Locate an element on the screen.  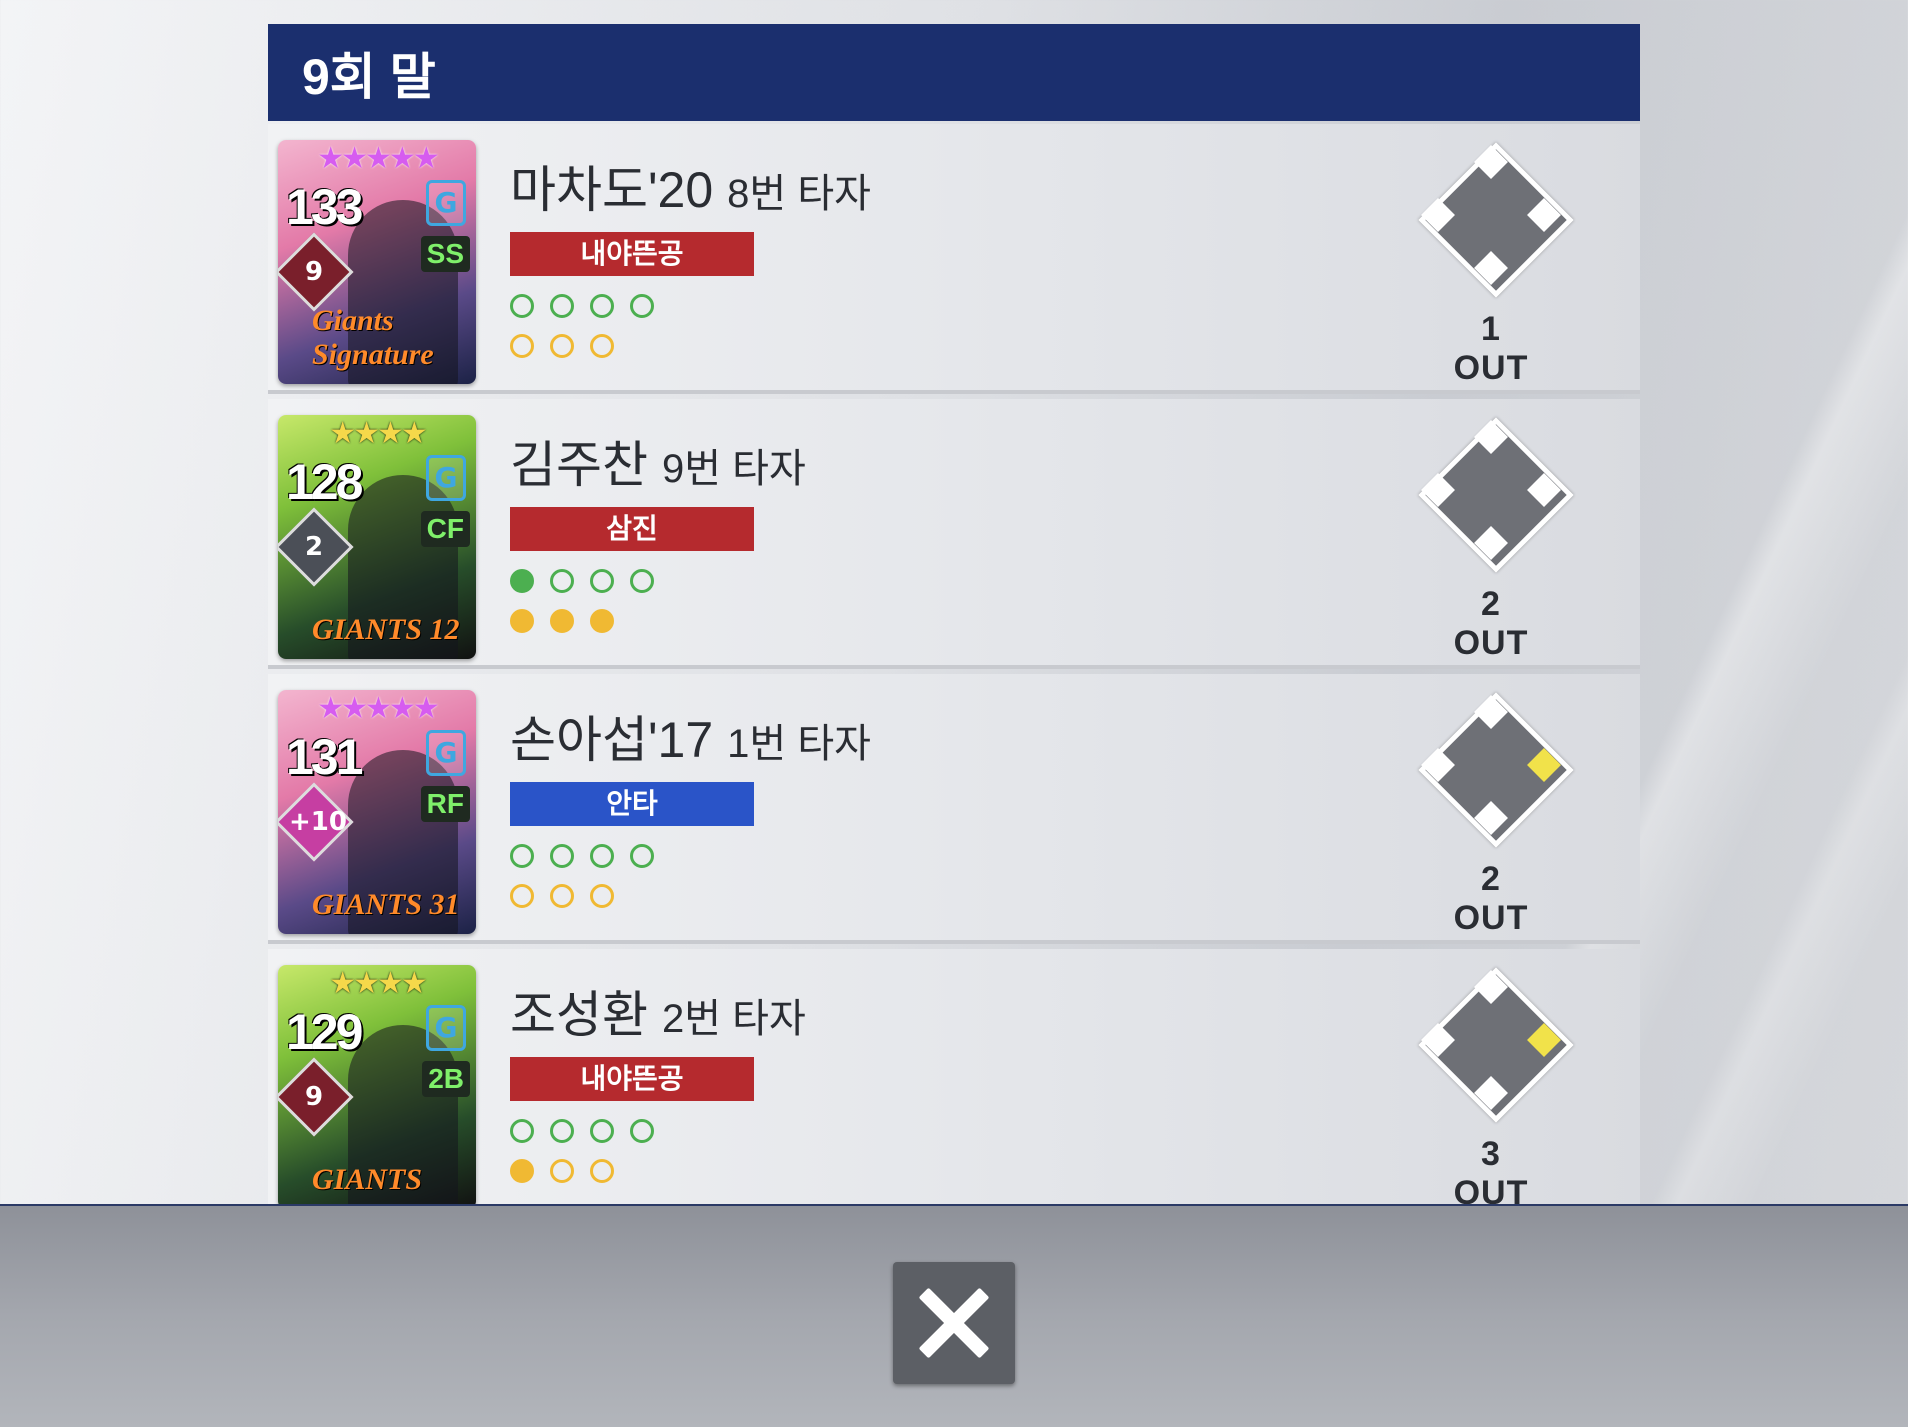
card-overall-rating: 128 is located at coordinates (324, 482).